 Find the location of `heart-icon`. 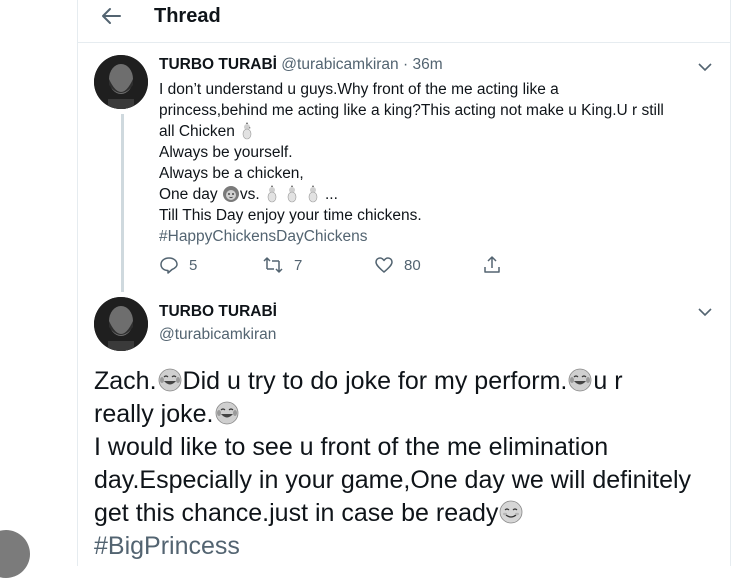

heart-icon is located at coordinates (384, 265).